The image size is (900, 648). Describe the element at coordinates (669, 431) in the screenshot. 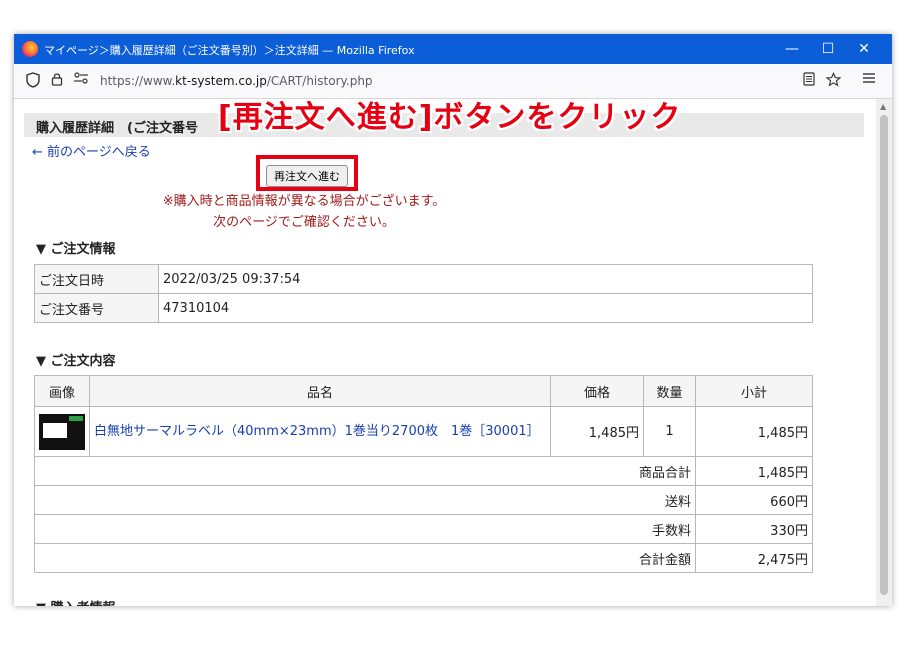

I see `product-qty: 1` at that location.